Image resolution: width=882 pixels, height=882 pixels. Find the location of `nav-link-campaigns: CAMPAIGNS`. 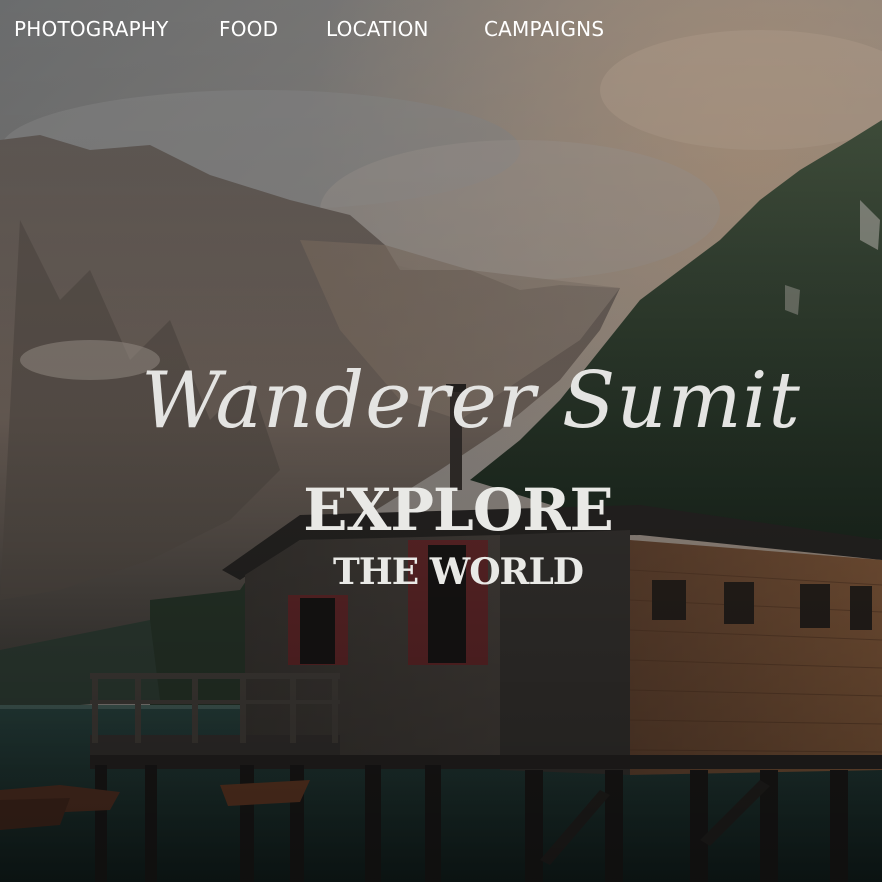

nav-link-campaigns: CAMPAIGNS is located at coordinates (544, 29).